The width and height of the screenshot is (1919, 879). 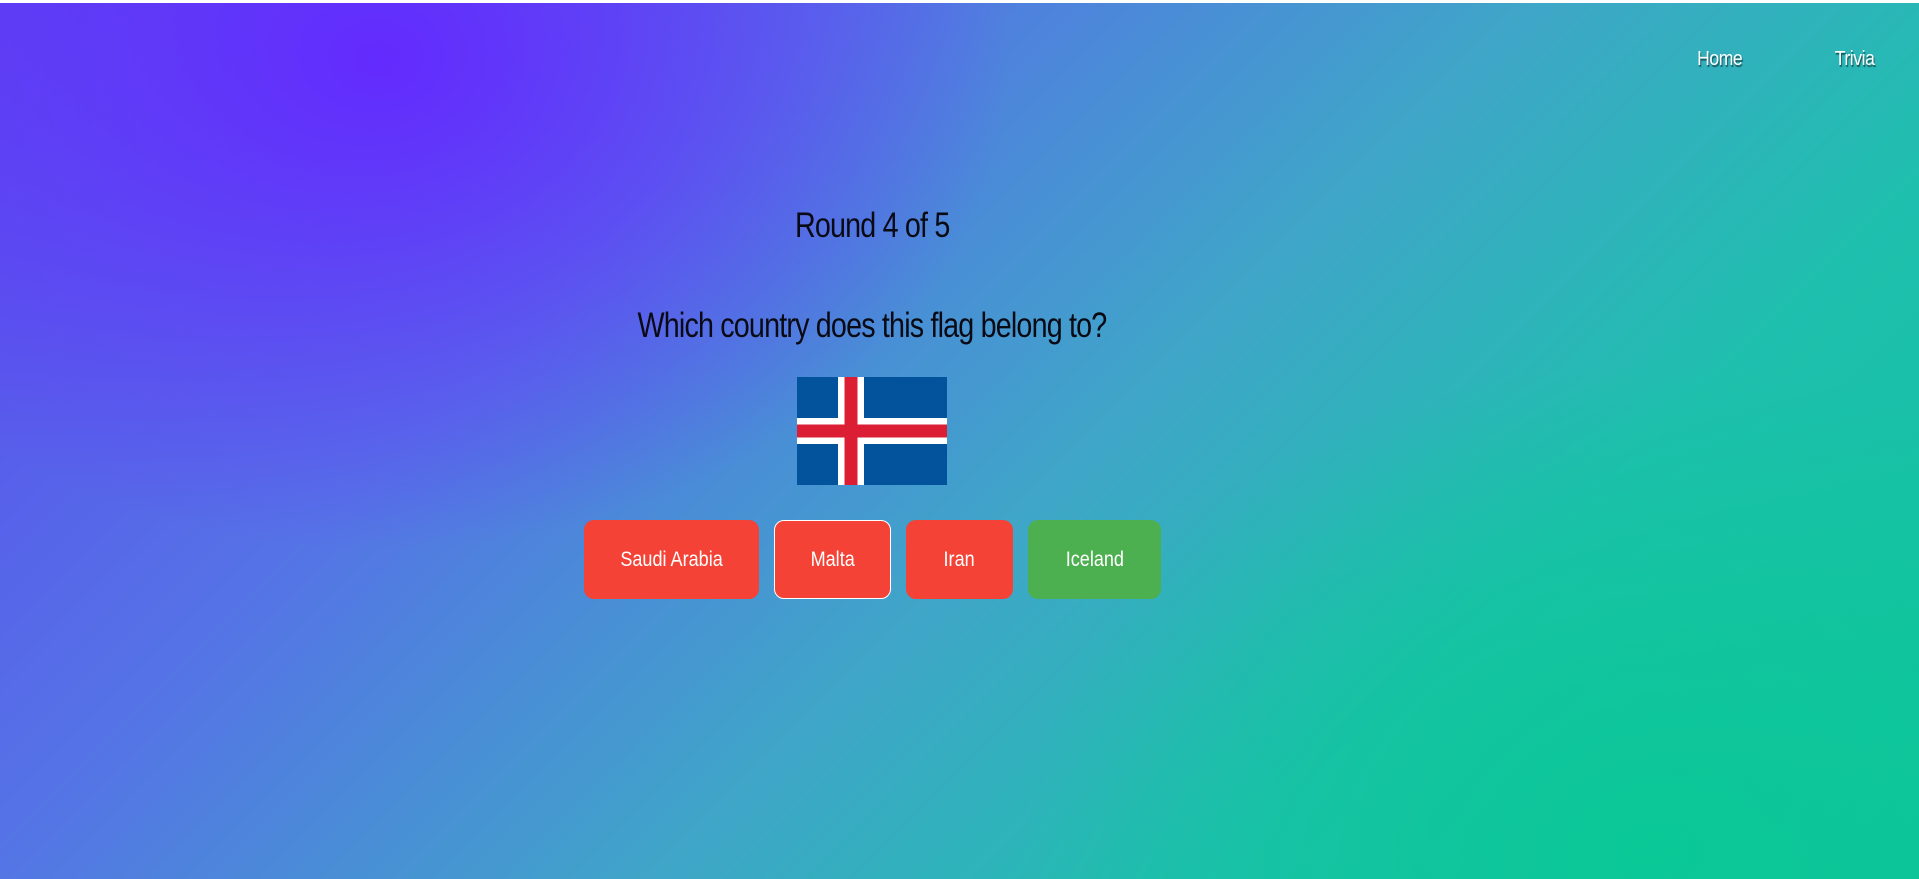 What do you see at coordinates (1855, 59) in the screenshot?
I see `nav-trivia-link: Trivia` at bounding box center [1855, 59].